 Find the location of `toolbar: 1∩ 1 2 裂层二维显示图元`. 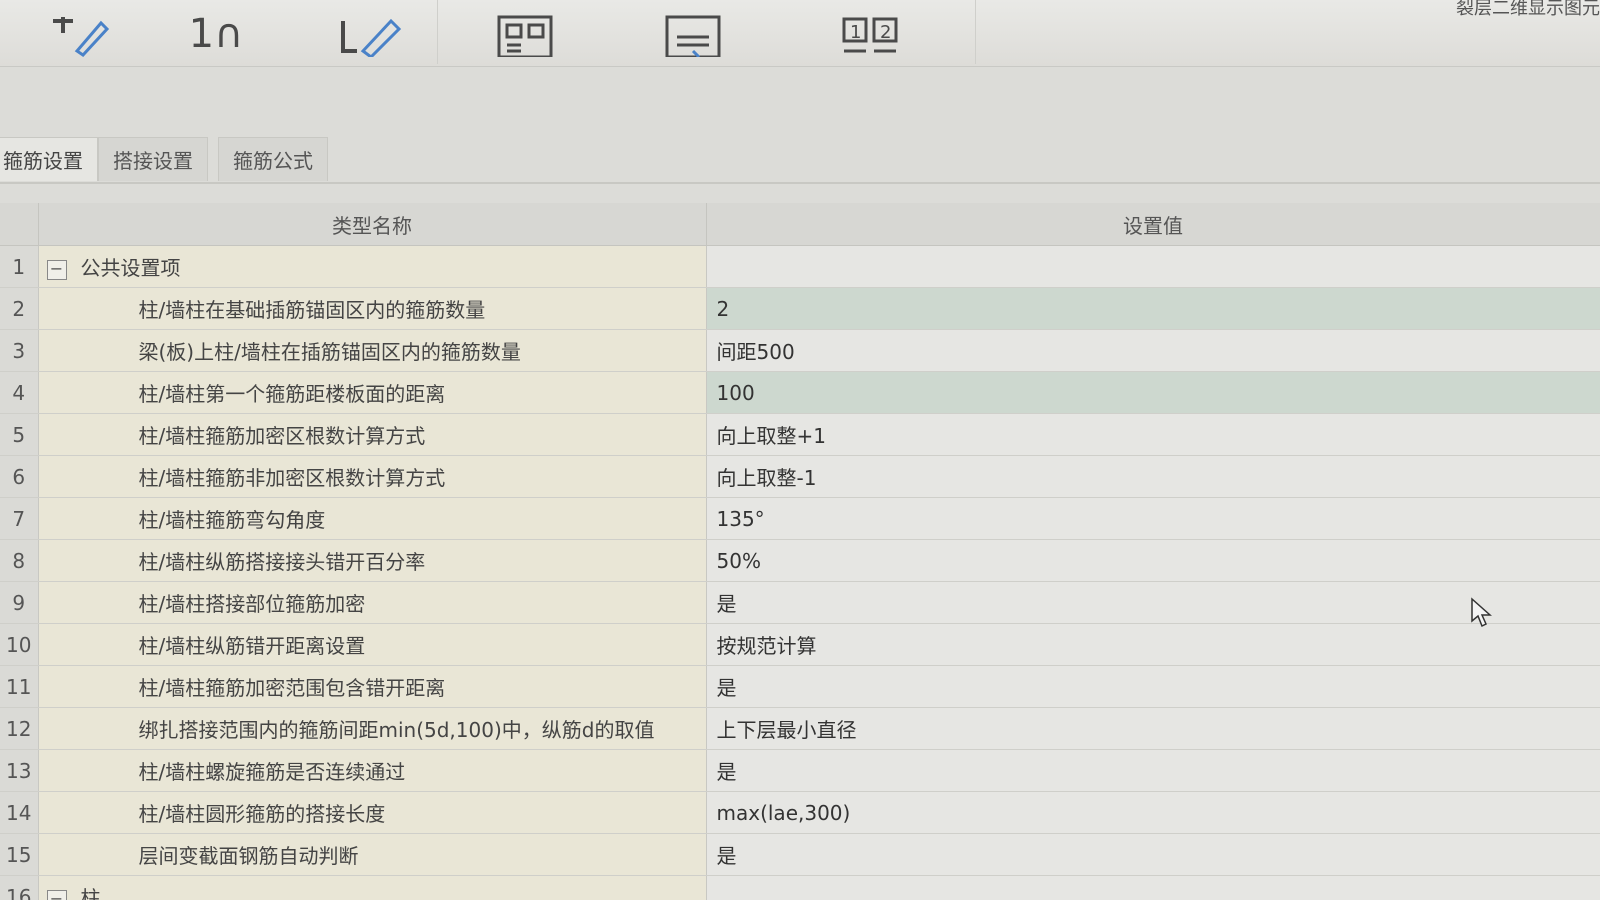

toolbar: 1∩ 1 2 裂层二维显示图元 is located at coordinates (800, 33).